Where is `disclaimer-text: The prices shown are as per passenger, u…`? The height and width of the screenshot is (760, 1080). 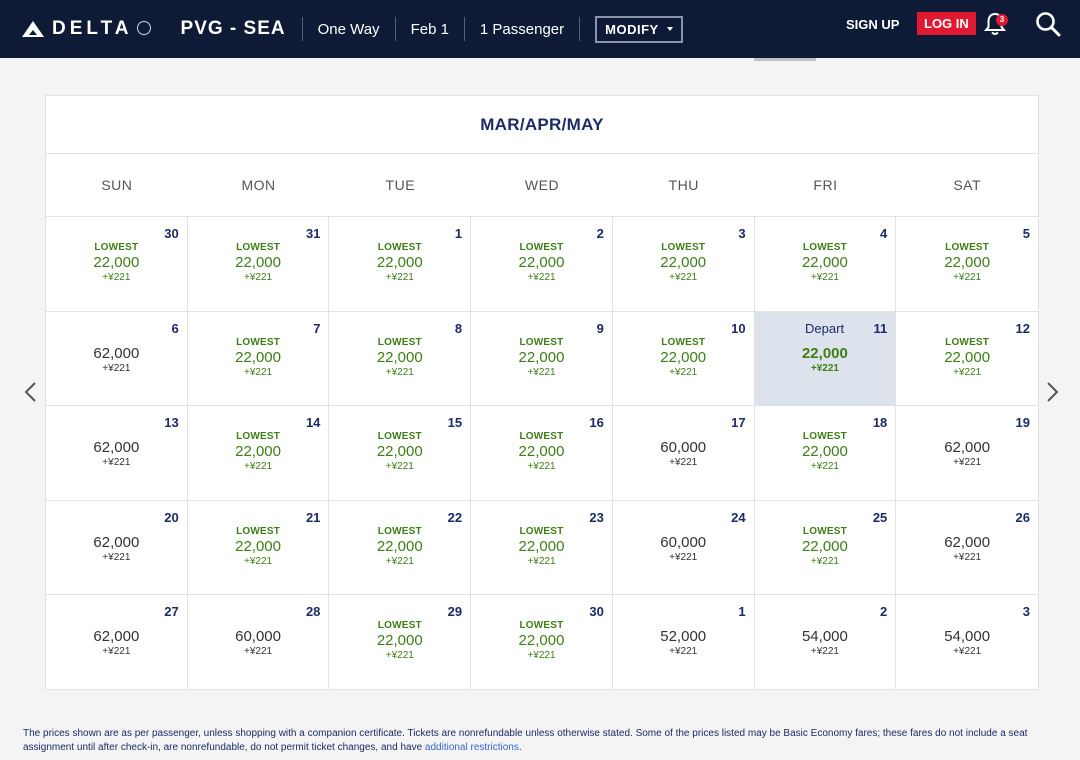 disclaimer-text: The prices shown are as per passenger, u… is located at coordinates (525, 740).